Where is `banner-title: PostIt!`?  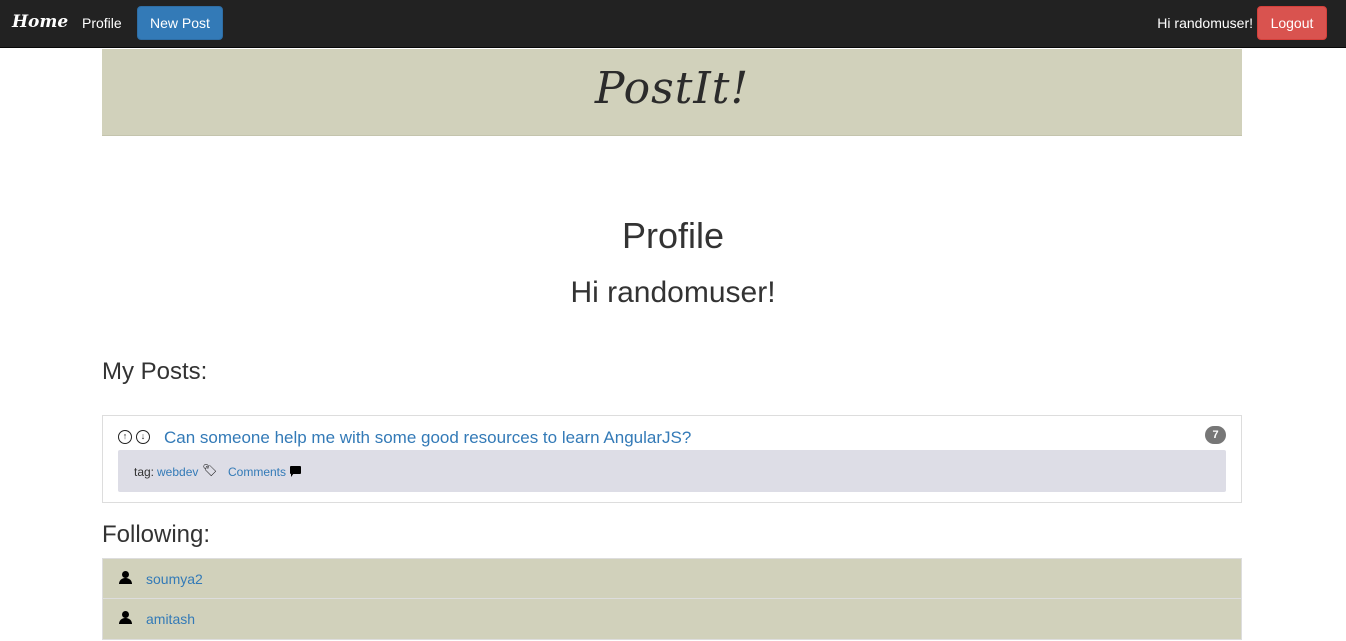
banner-title: PostIt! is located at coordinates (672, 88).